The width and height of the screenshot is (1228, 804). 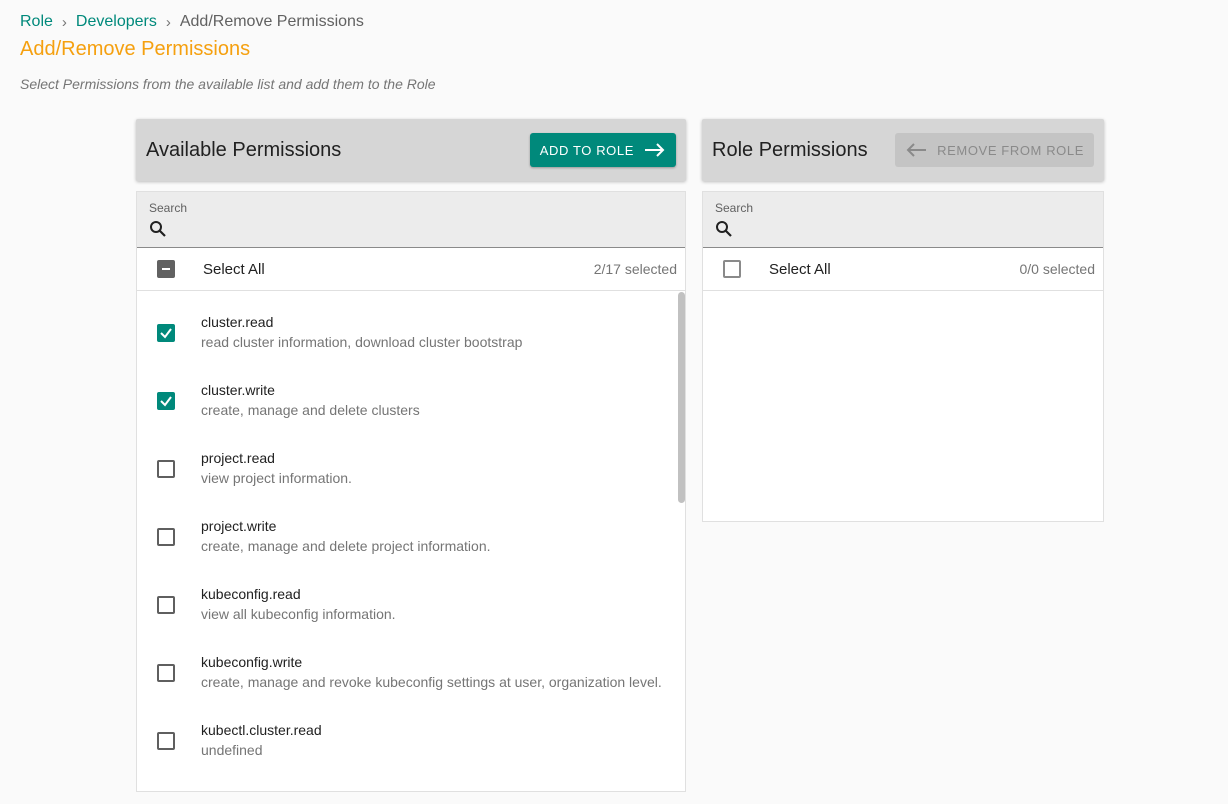 What do you see at coordinates (635, 269) in the screenshot?
I see `available-selected-count: 2/17 selected` at bounding box center [635, 269].